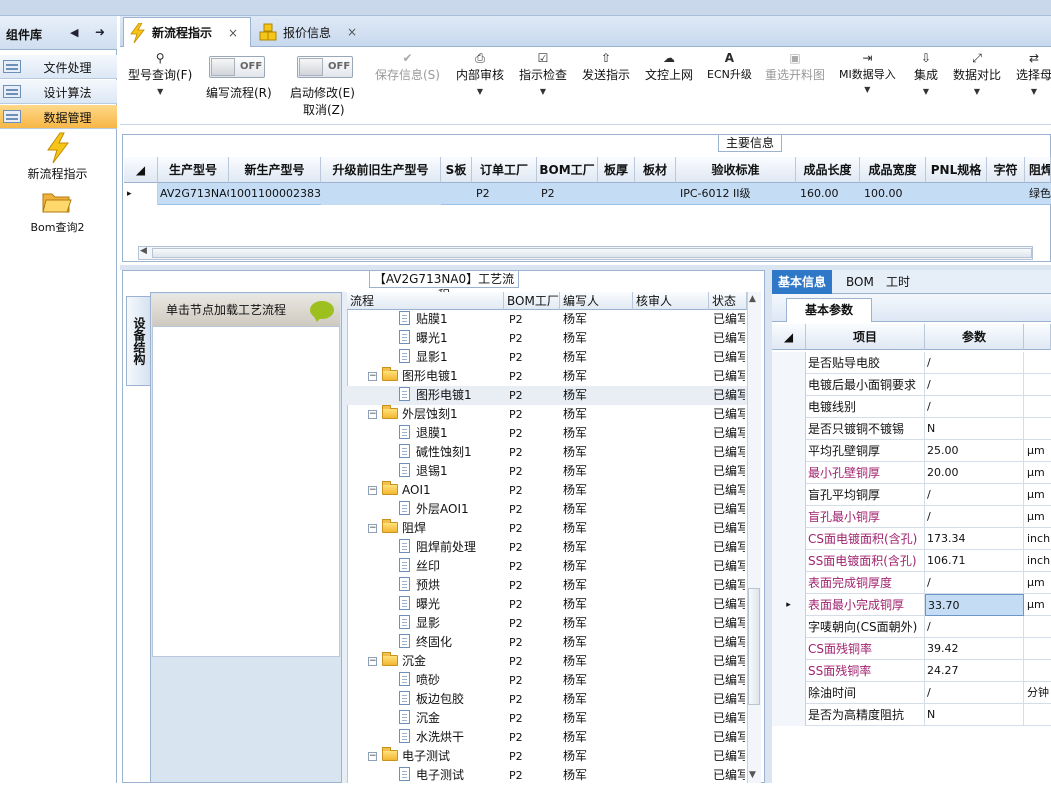 The width and height of the screenshot is (1051, 785). I want to click on pin-icon: ➜, so click(100, 32).